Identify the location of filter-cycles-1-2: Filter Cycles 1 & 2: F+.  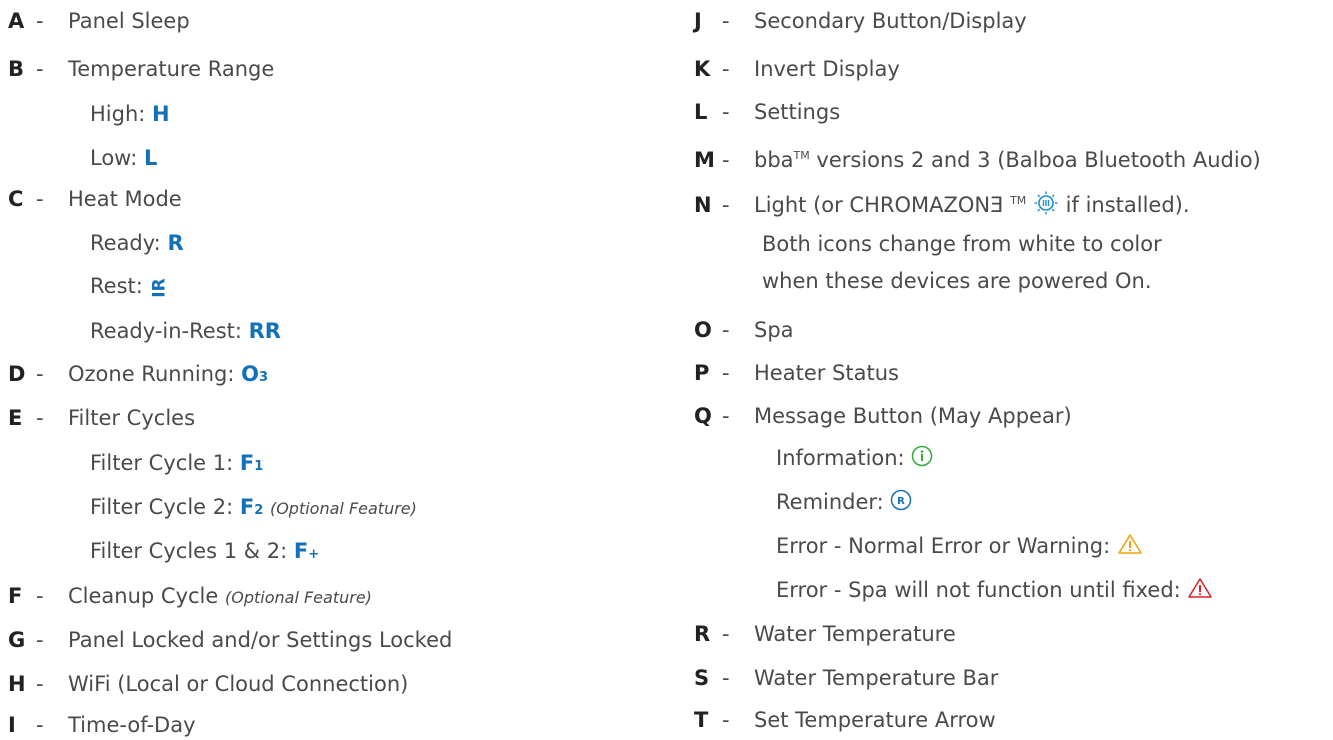
(204, 553).